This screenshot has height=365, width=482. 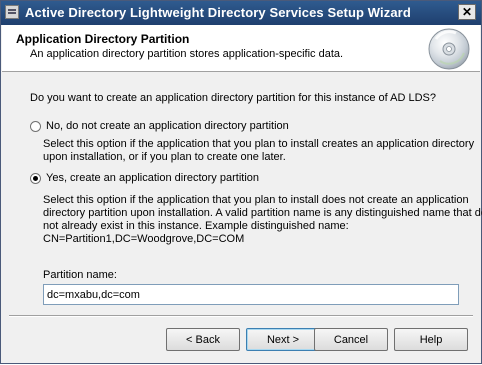 What do you see at coordinates (431, 339) in the screenshot?
I see `help-button: Help` at bounding box center [431, 339].